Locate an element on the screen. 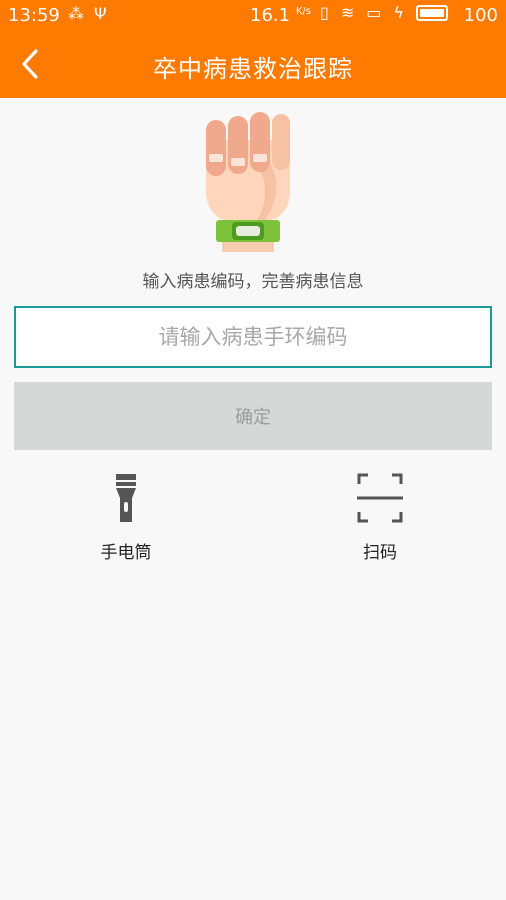 This screenshot has height=900, width=506. flashlight-button: 手电筒 is located at coordinates (126, 520).